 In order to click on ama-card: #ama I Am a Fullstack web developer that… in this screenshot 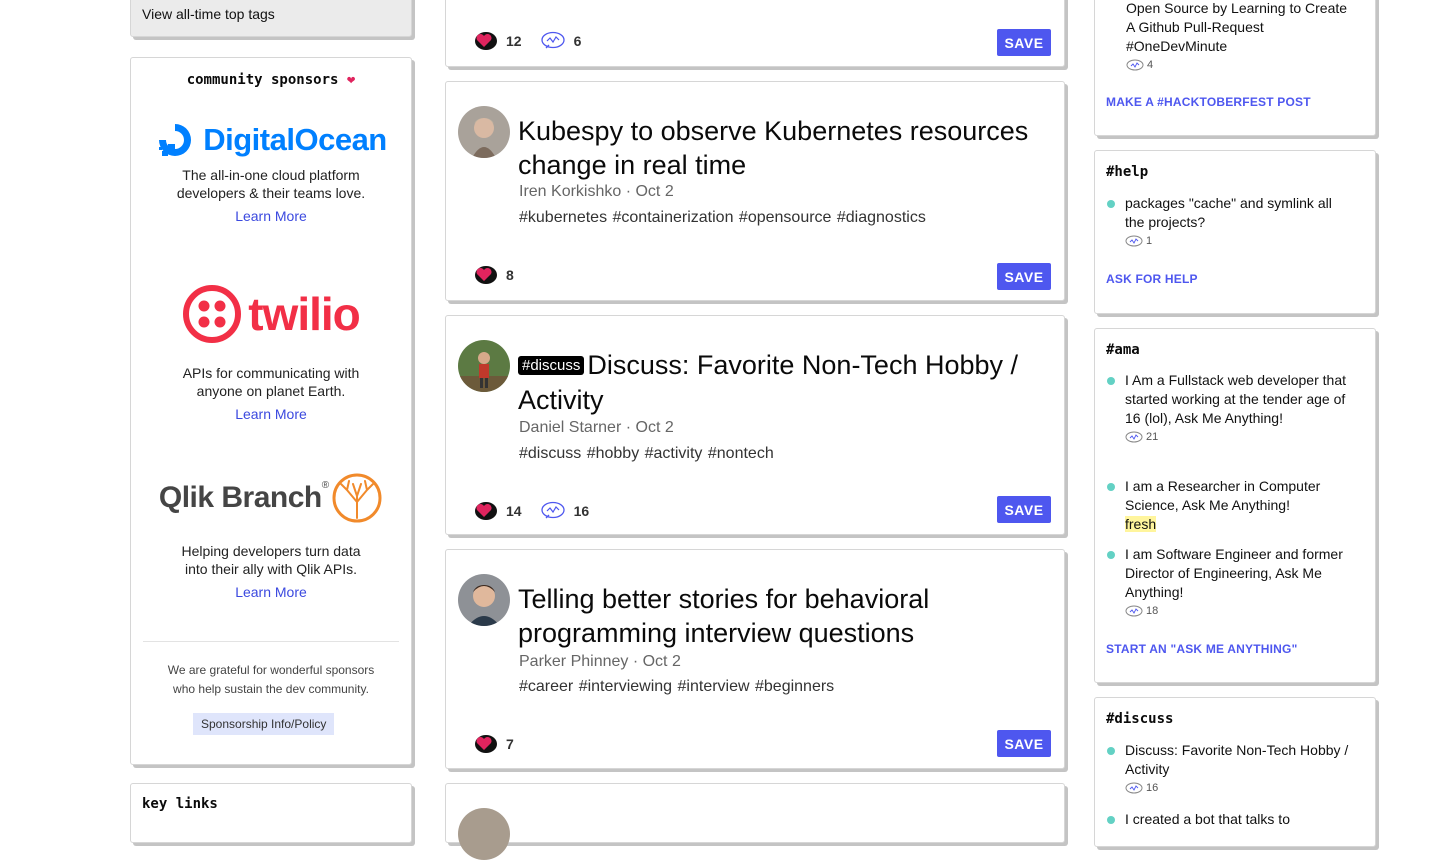, I will do `click(1235, 505)`.